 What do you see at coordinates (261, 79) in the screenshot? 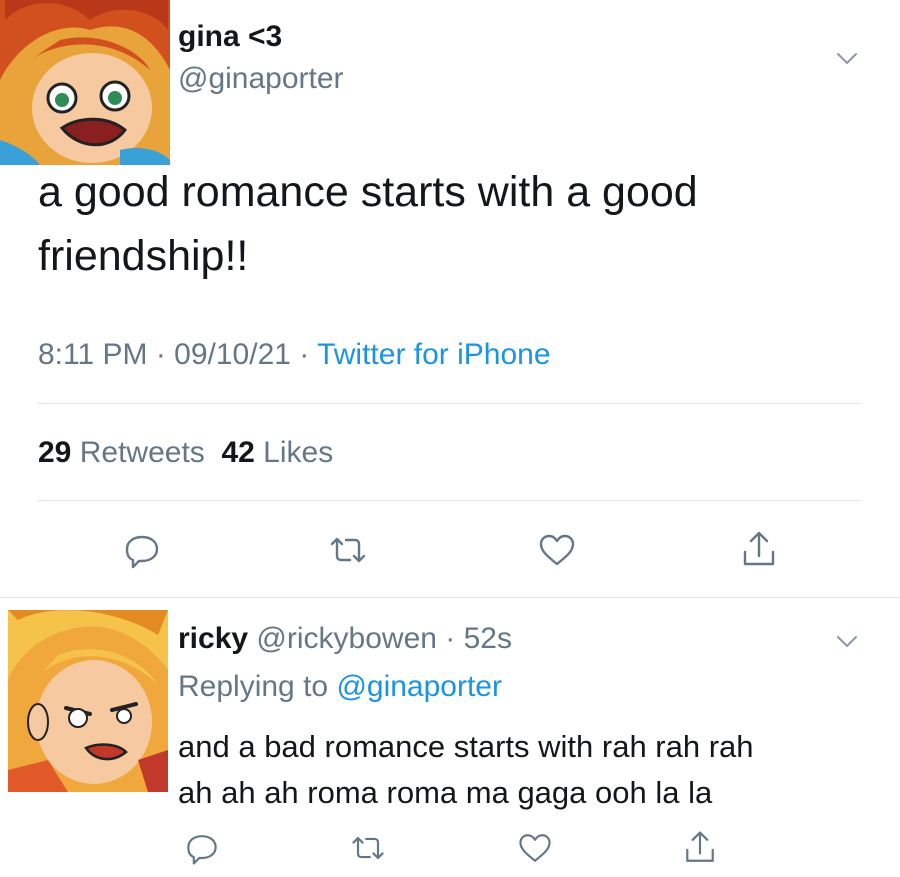
I see `username: @ginaporter` at bounding box center [261, 79].